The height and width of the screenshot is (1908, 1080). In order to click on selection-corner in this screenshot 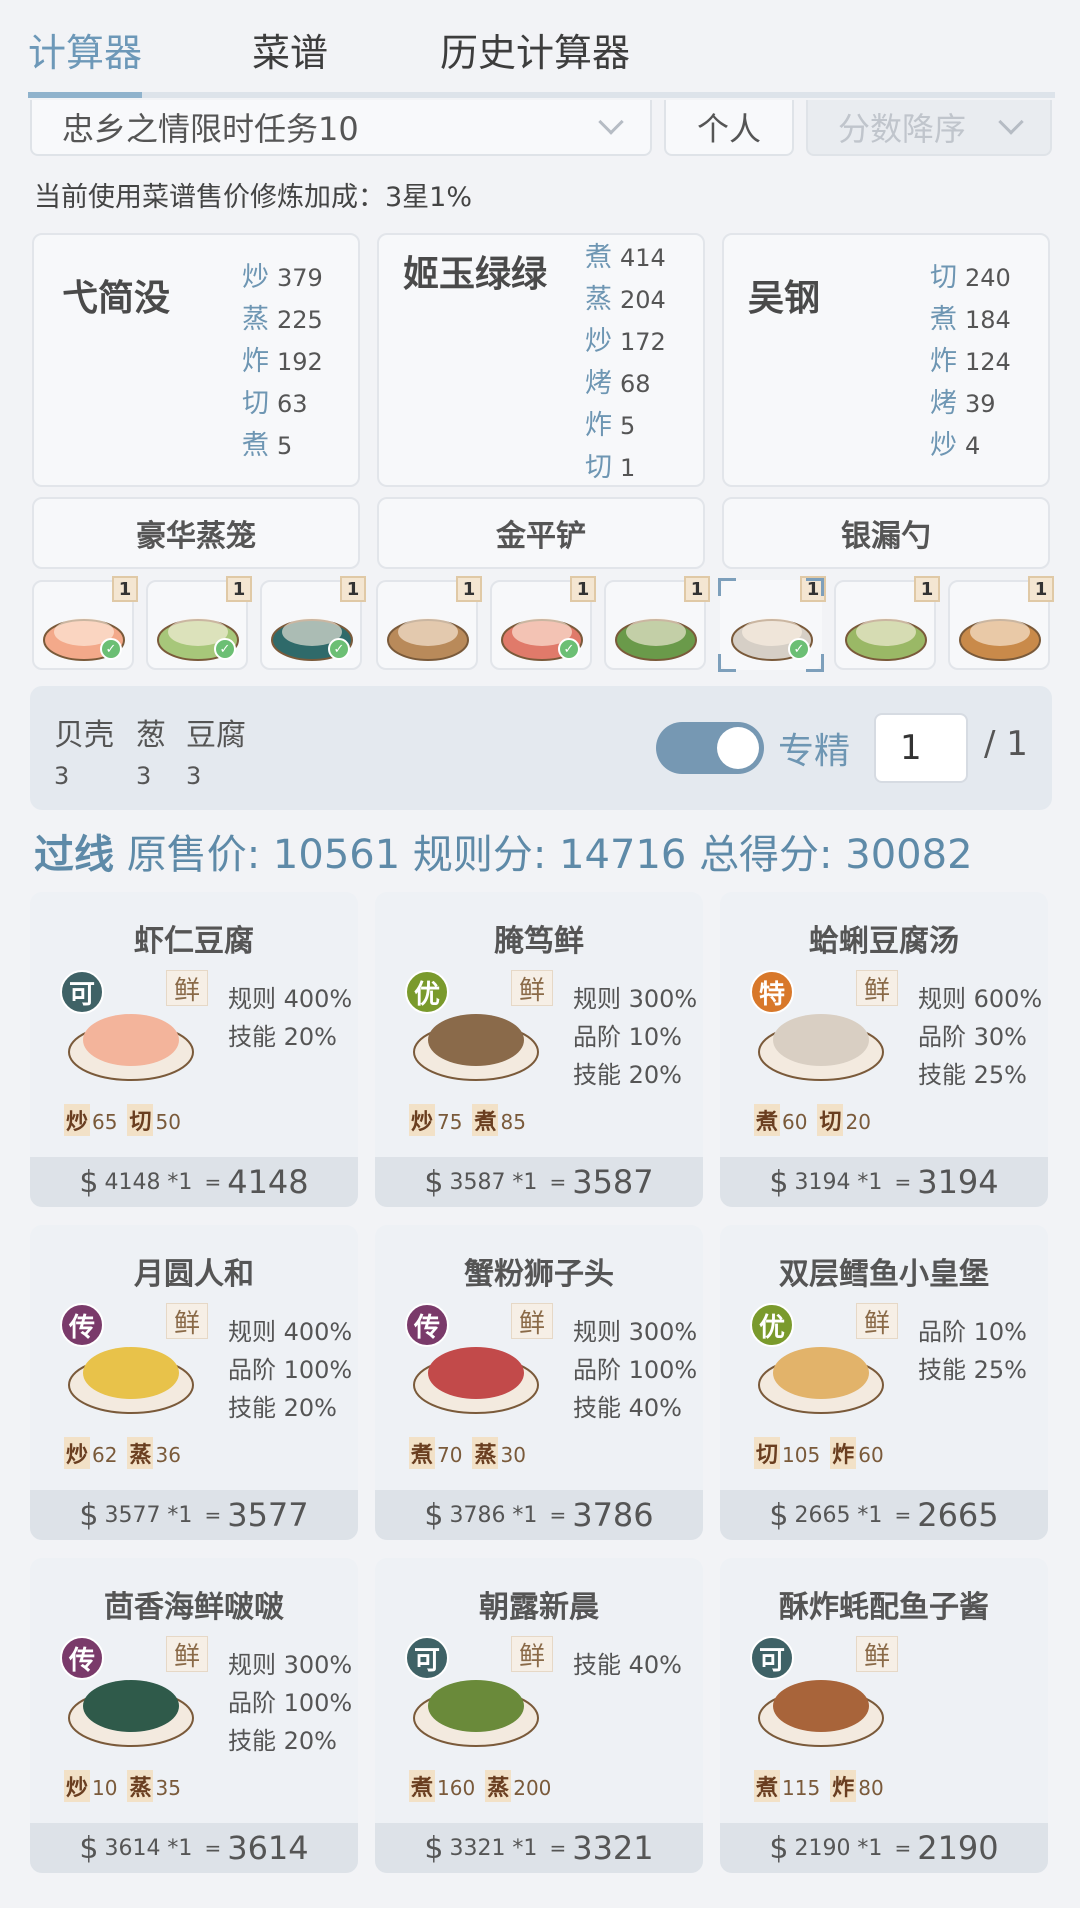, I will do `click(727, 587)`.